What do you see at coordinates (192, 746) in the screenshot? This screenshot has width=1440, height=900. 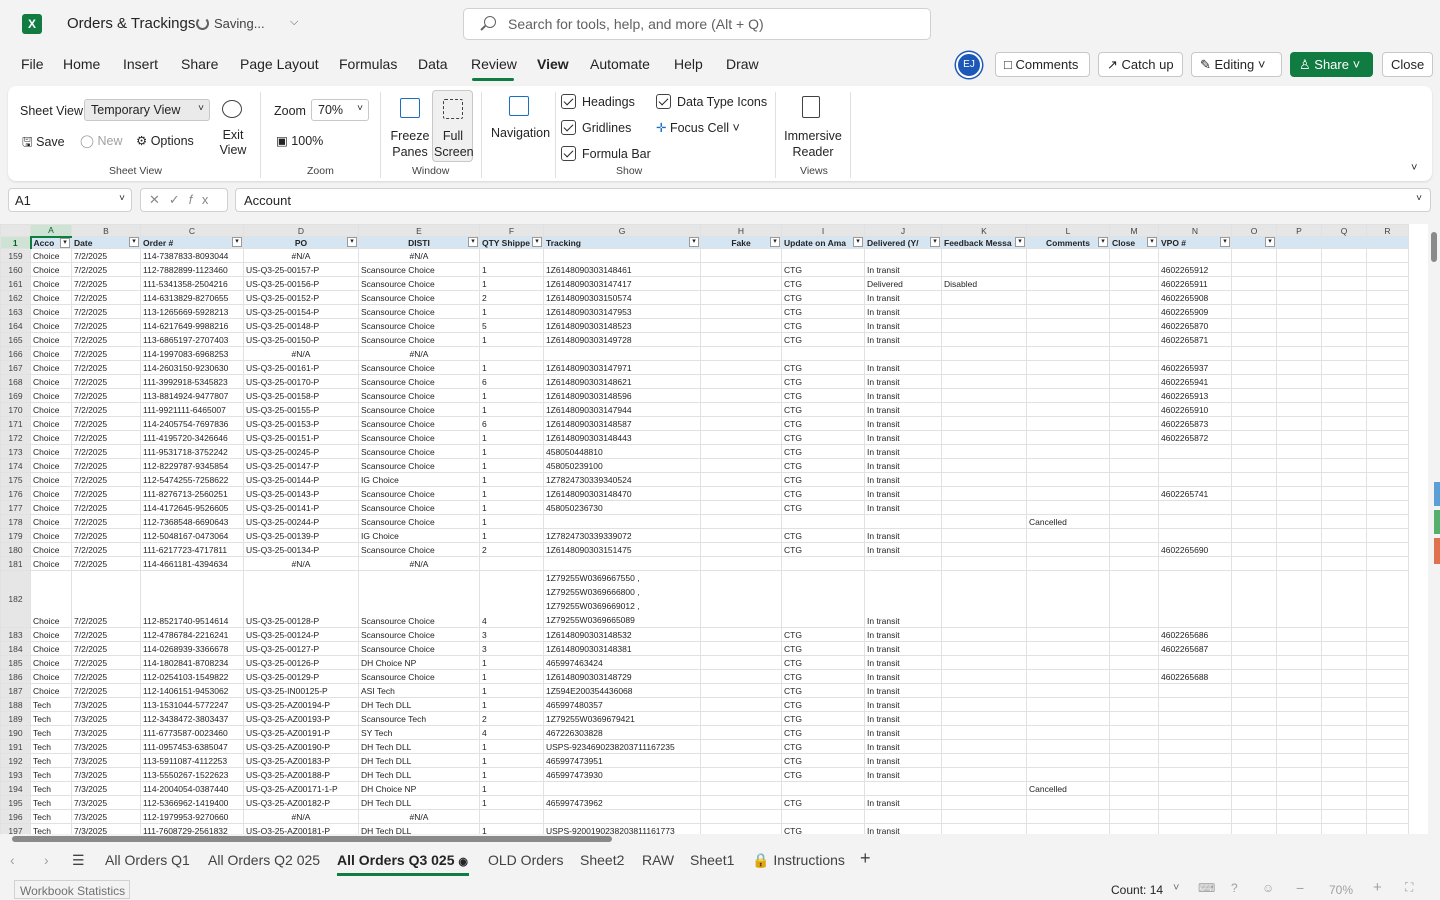 I see `cell: 111-0957453-6385047` at bounding box center [192, 746].